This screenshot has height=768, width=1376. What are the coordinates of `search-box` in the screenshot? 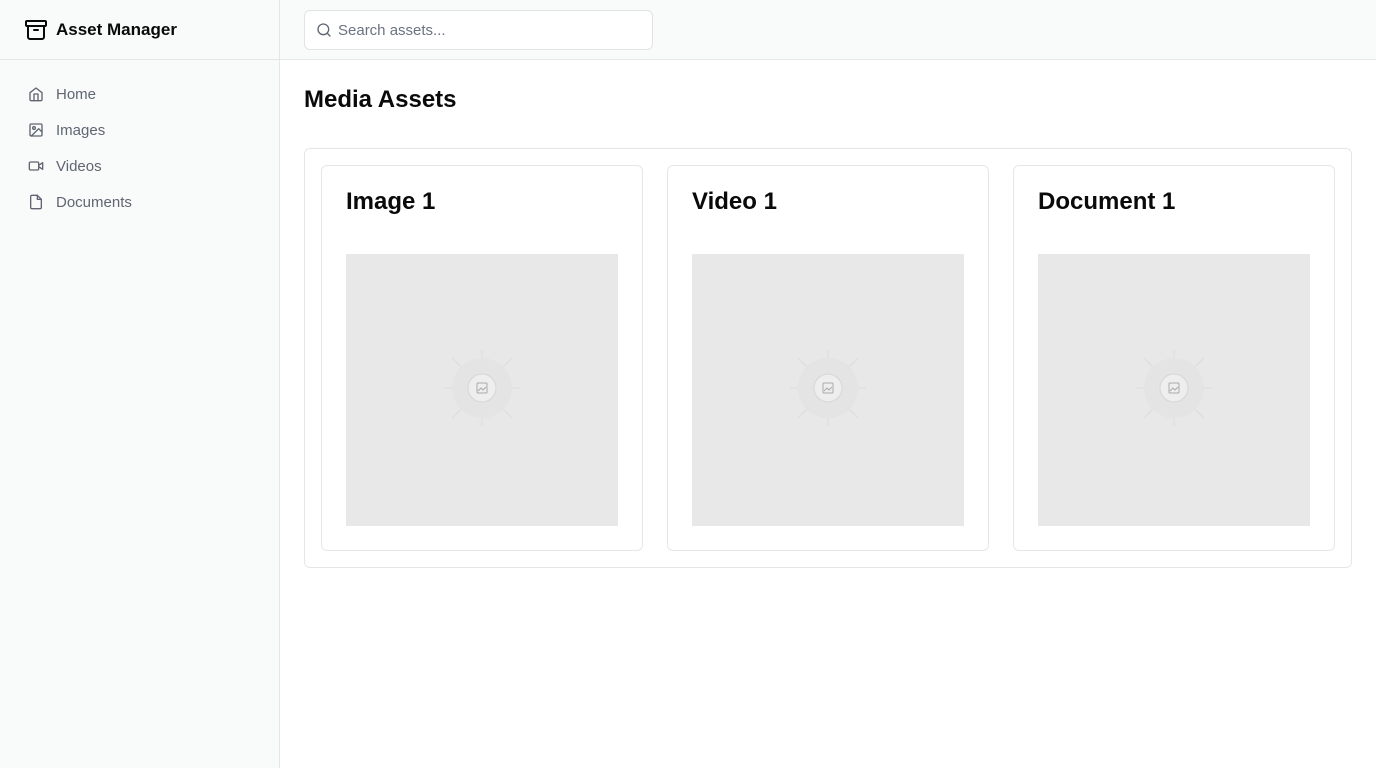 It's located at (478, 30).